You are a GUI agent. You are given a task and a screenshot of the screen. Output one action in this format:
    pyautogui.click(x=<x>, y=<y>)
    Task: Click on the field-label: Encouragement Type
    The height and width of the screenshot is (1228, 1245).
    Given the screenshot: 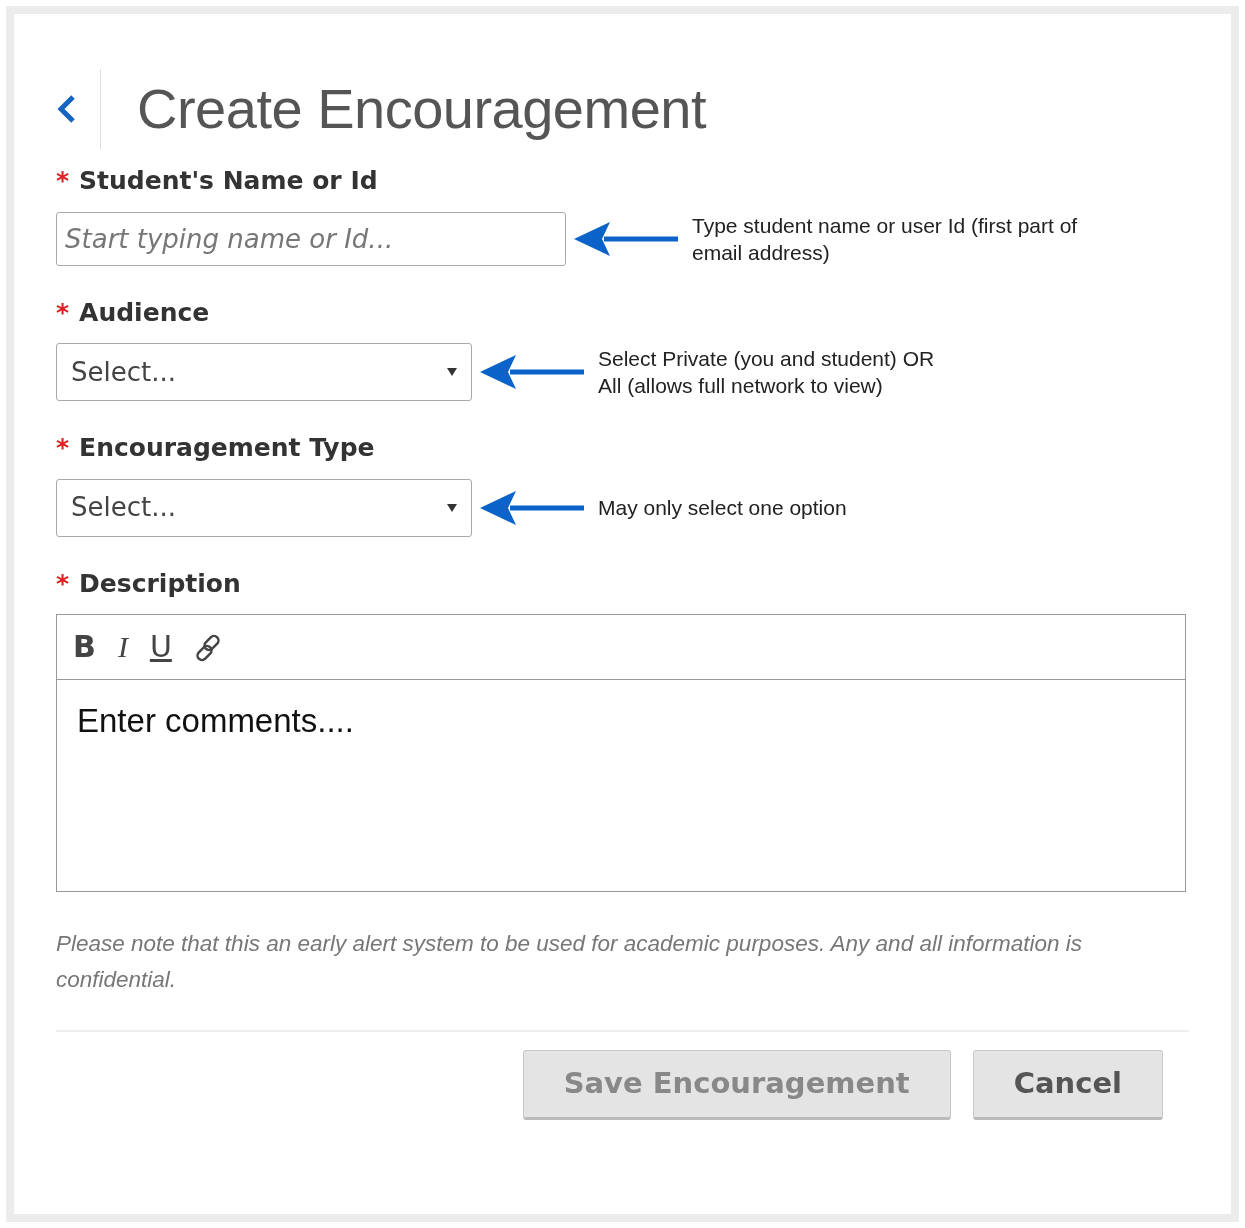 What is the action you would take?
    pyautogui.click(x=227, y=448)
    